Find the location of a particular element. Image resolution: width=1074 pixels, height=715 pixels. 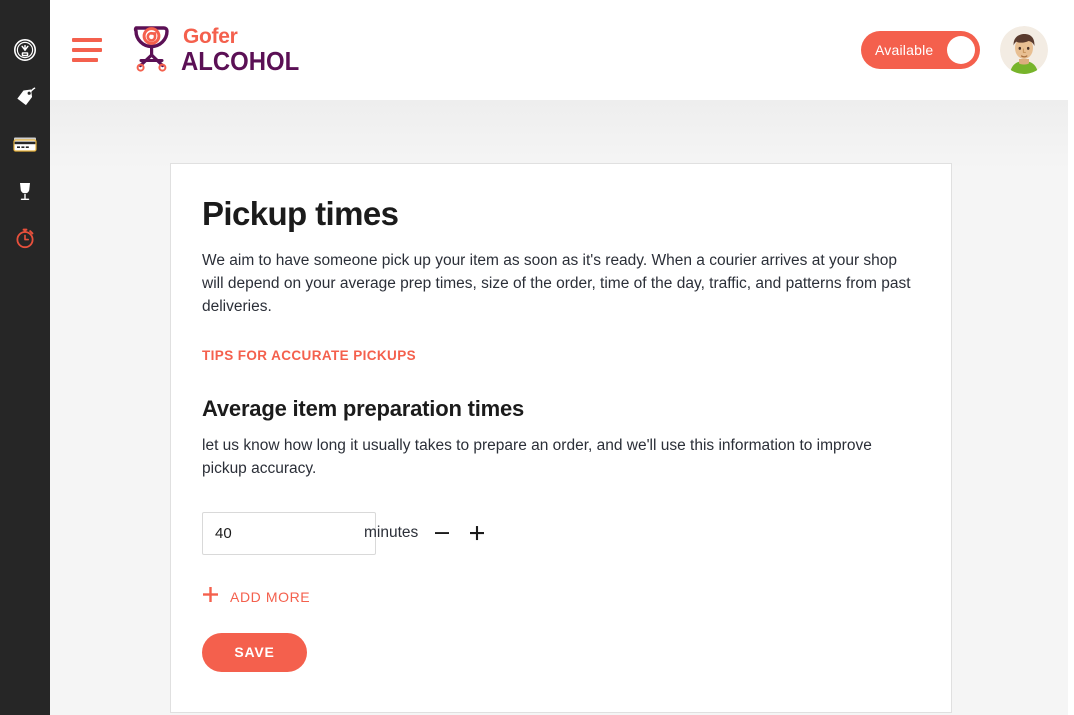

stopwatch-icon is located at coordinates (25, 238).